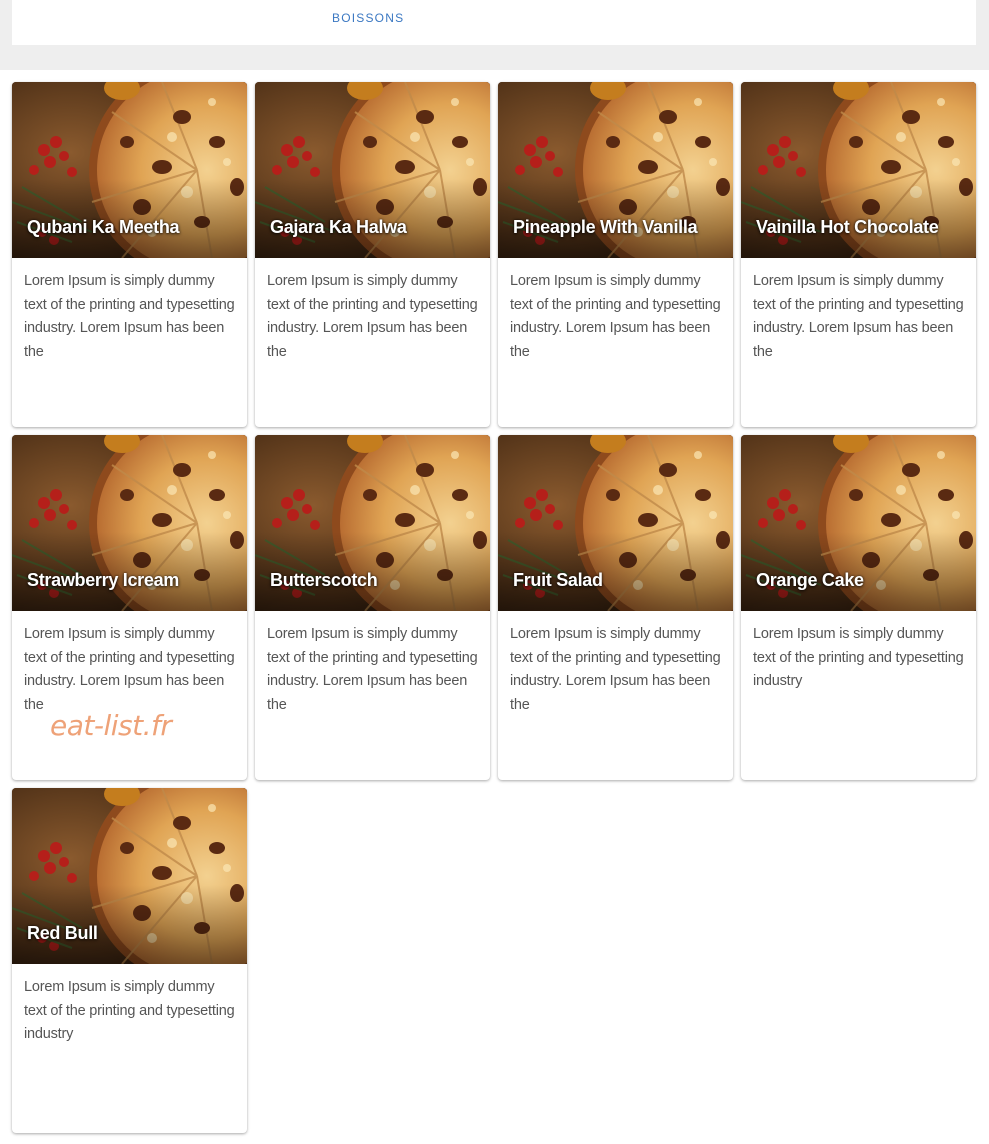 This screenshot has height=1144, width=989. Describe the element at coordinates (605, 227) in the screenshot. I see `card-title: Pineapple With Vanilla` at that location.